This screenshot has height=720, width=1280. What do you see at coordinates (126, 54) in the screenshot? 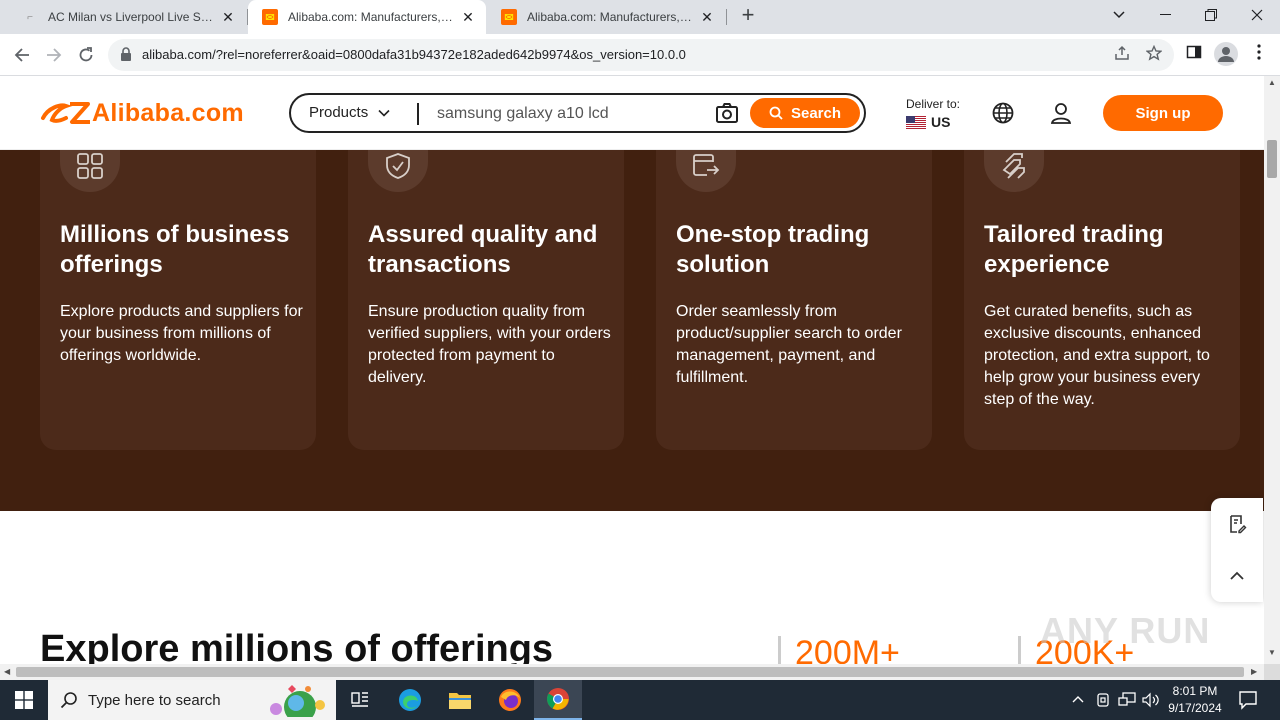
I see `lock-icon` at bounding box center [126, 54].